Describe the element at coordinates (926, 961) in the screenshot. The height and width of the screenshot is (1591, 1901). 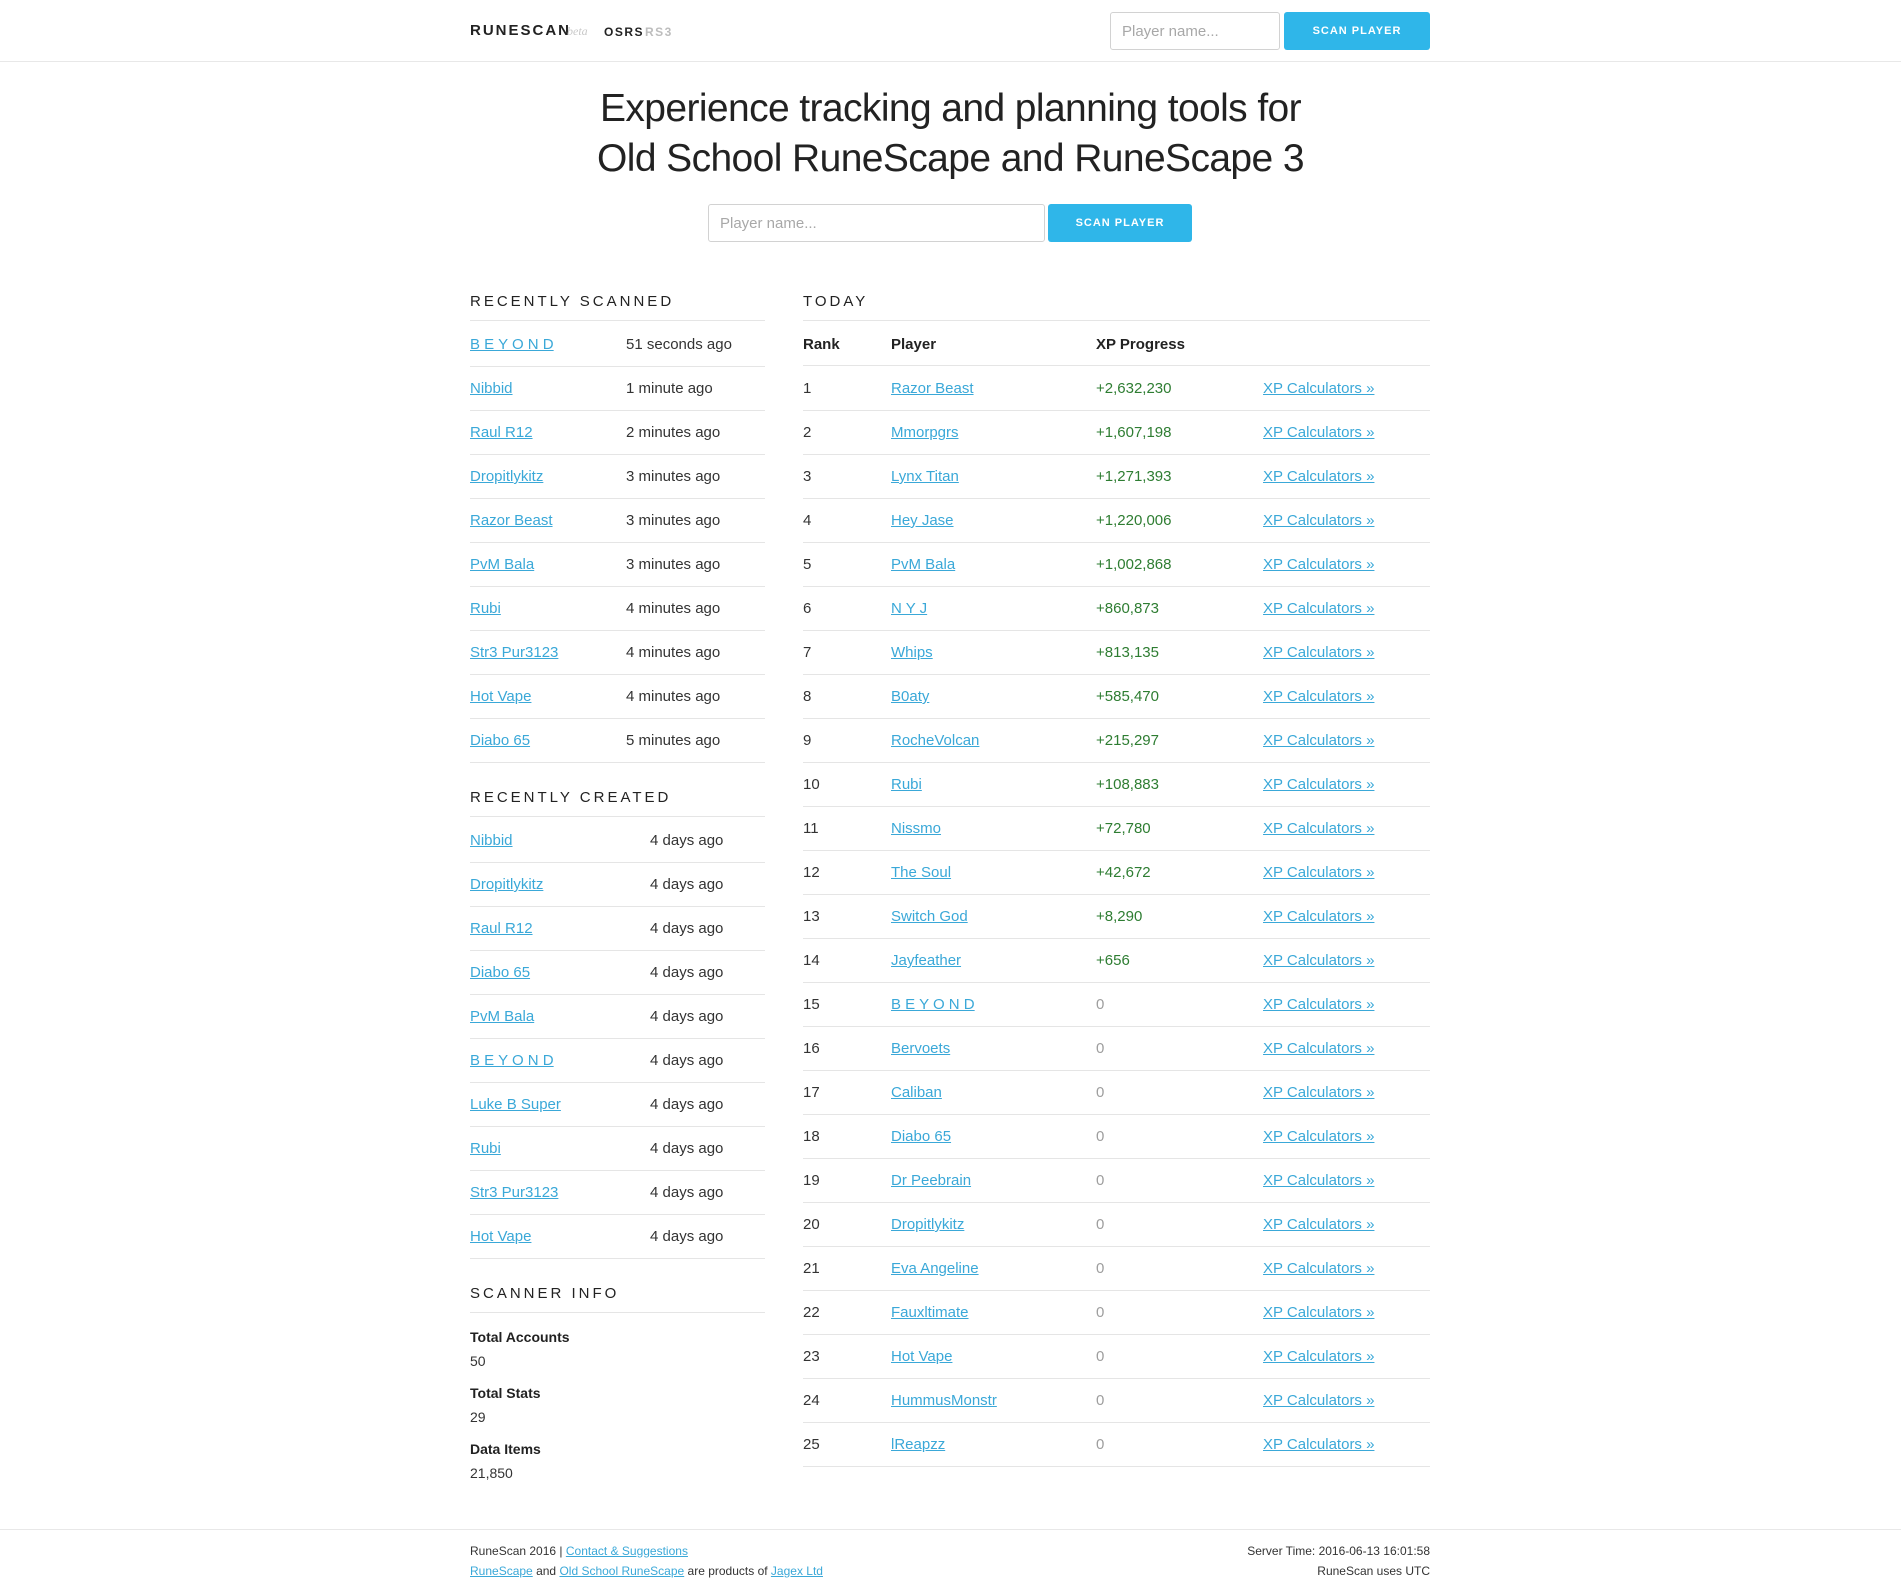
I see `player-link: Jayfeather` at that location.